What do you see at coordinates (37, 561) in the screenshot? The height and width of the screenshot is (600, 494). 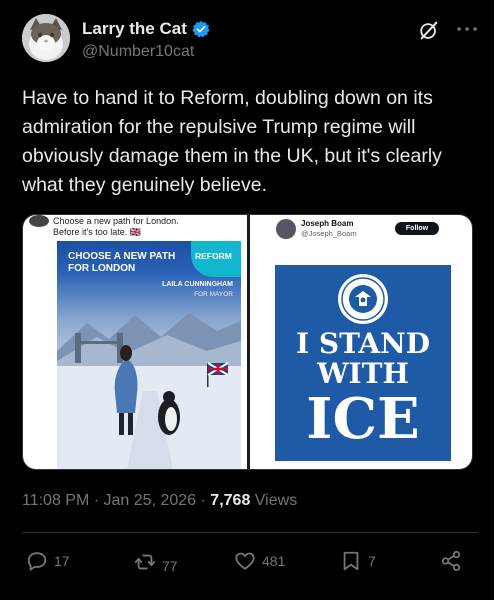 I see `reply-icon` at bounding box center [37, 561].